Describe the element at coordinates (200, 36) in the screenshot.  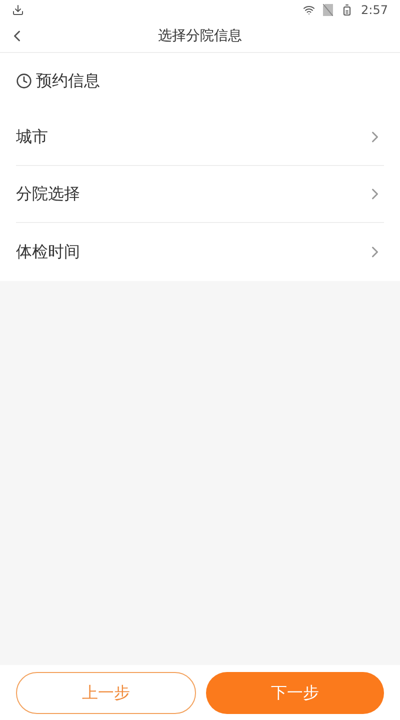
I see `header-title: 选择分院信息` at that location.